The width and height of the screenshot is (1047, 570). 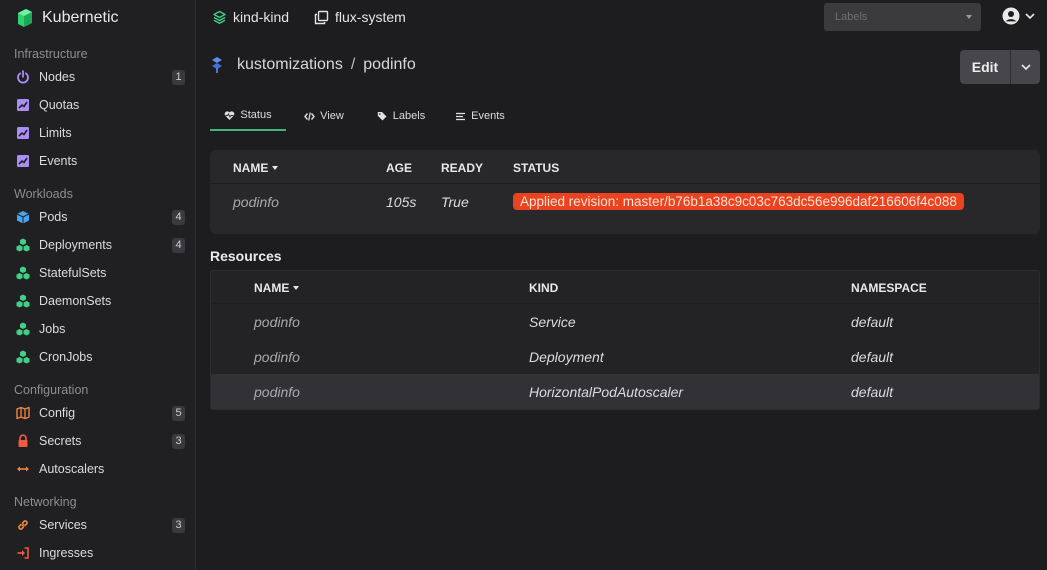 I want to click on sidebar-item-ingresses: Ingresses, so click(x=97, y=553).